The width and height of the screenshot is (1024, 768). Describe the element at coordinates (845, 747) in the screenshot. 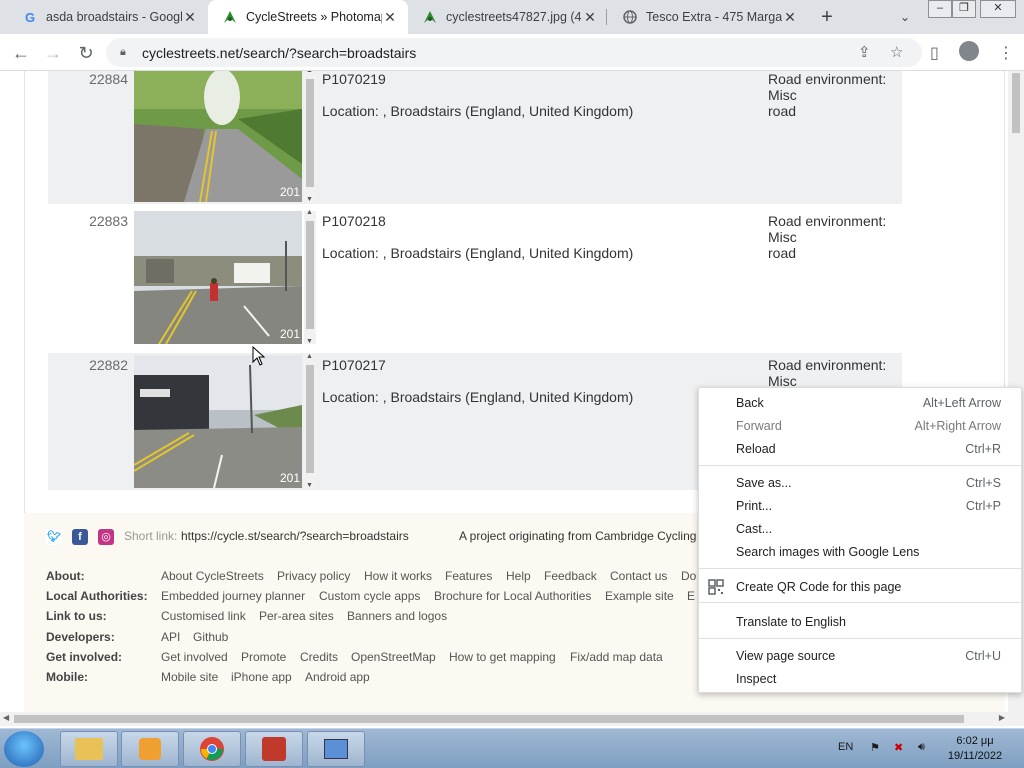

I see `language-indicator: EN` at that location.